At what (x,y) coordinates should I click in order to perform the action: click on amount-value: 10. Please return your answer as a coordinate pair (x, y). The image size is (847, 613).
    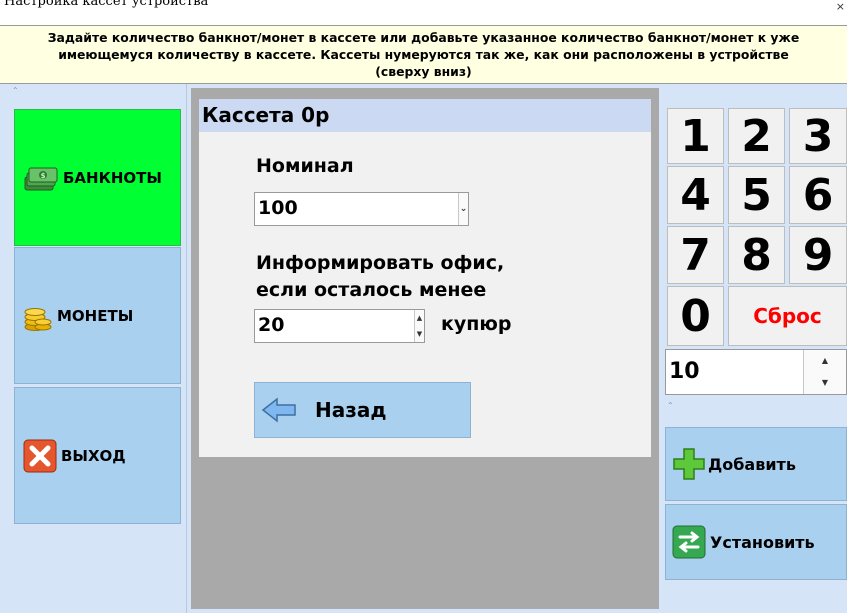
    Looking at the image, I should click on (684, 371).